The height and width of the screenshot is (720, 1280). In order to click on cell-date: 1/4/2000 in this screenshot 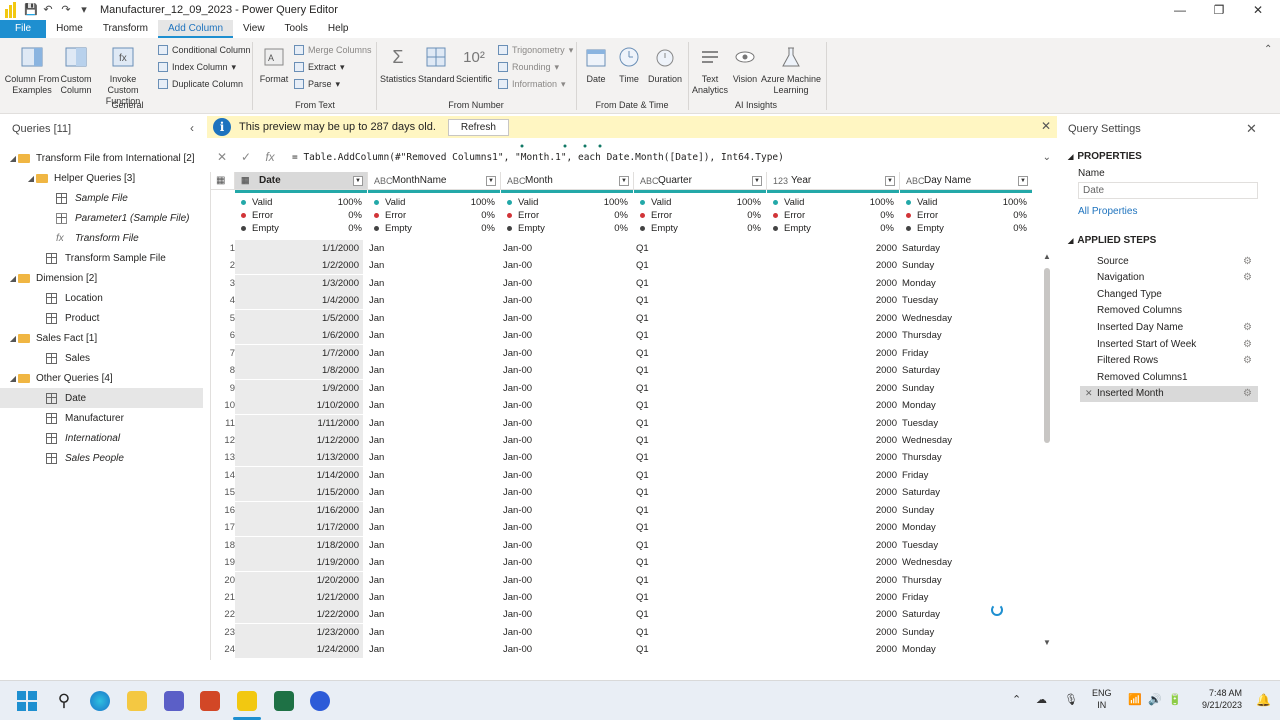, I will do `click(299, 301)`.